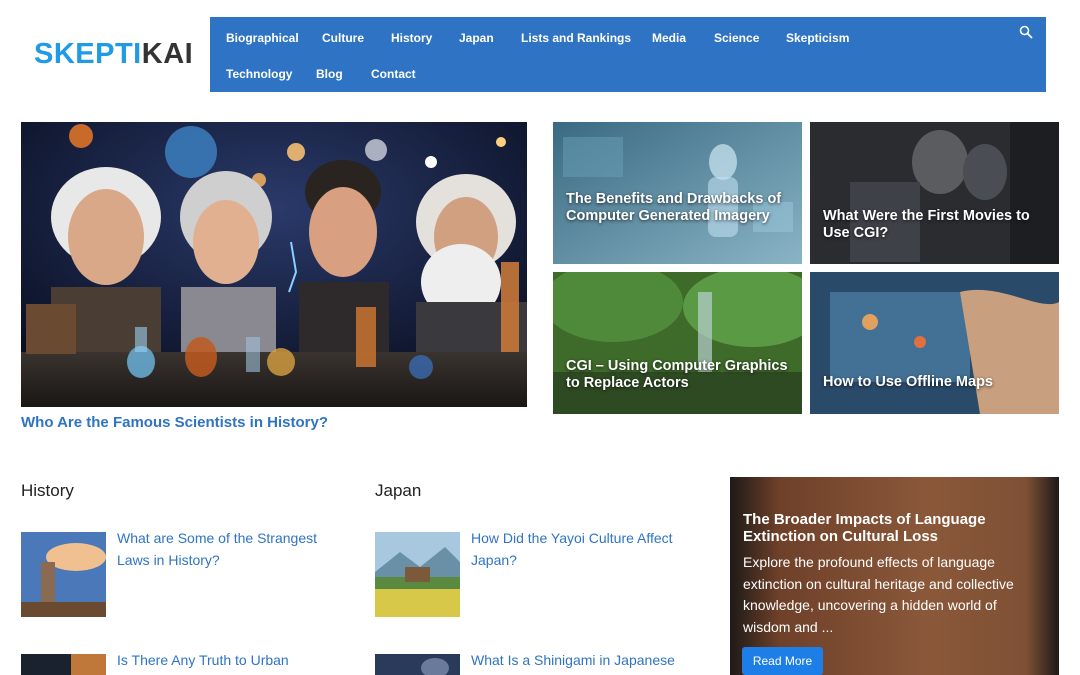 Image resolution: width=1080 pixels, height=675 pixels. I want to click on nav-media: Media, so click(669, 38).